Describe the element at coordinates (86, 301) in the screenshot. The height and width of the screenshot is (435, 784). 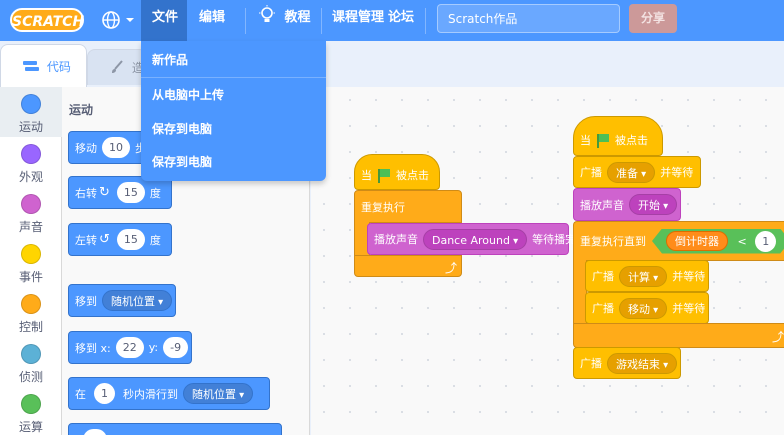
I see `block-label: 移到` at that location.